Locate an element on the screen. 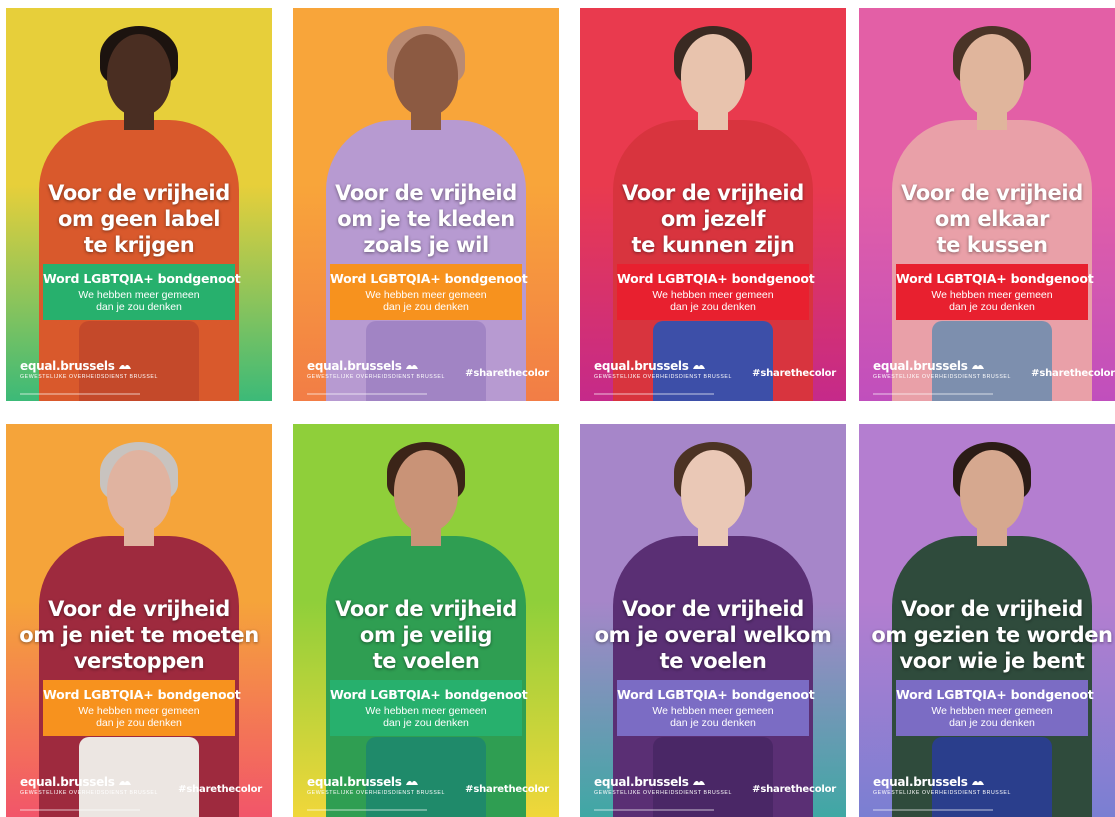 The height and width of the screenshot is (817, 1115). poster-headline: Voor de vrijheid om geen label te krijgen is located at coordinates (139, 219).